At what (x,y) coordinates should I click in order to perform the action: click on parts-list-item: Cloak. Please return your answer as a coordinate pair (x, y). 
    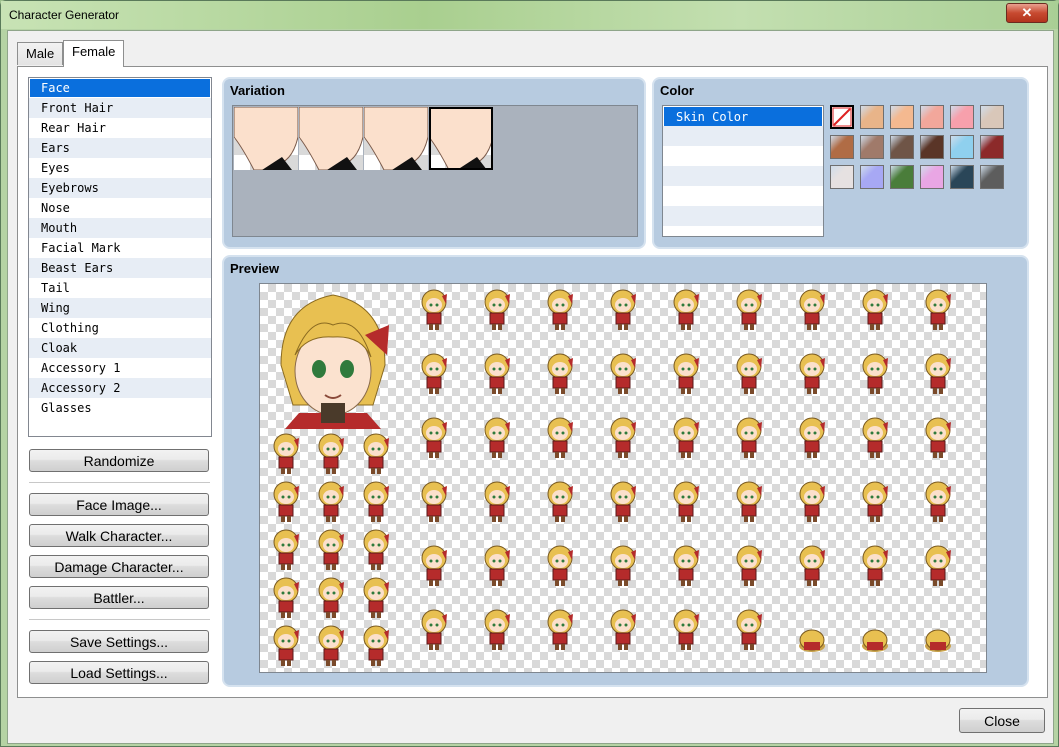
    Looking at the image, I should click on (120, 348).